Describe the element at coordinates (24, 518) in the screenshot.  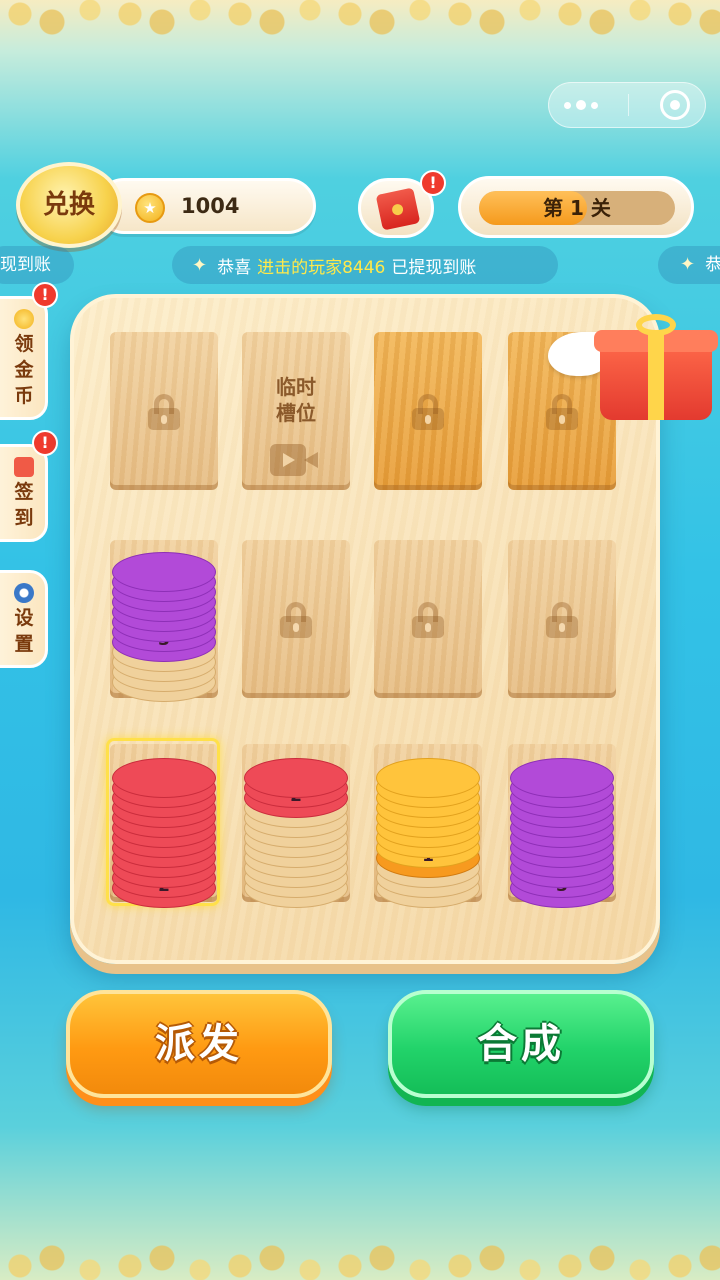
I see `sidebar-label-line: 到` at that location.